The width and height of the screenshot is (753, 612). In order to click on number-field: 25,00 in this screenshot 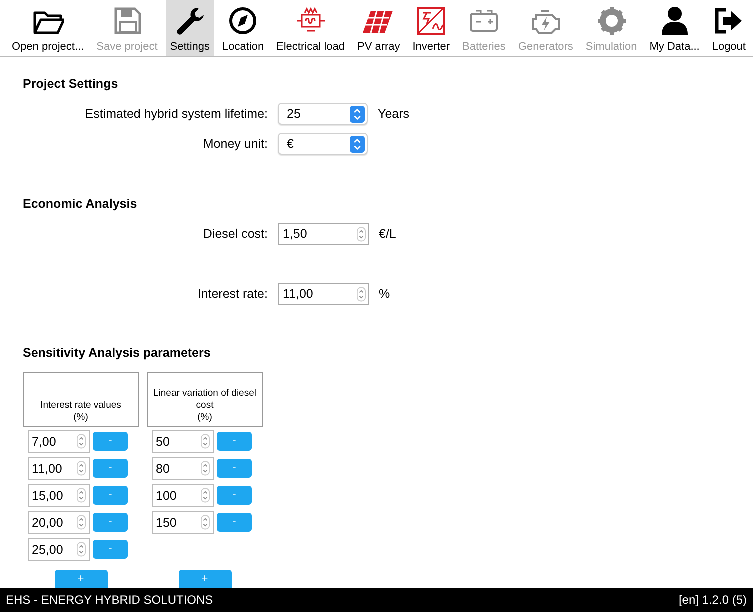, I will do `click(59, 549)`.